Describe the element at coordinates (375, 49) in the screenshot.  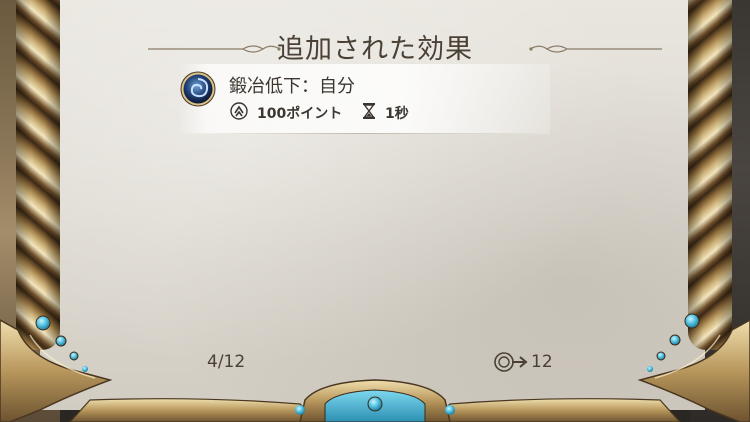
I see `panel-title: 追加された効果` at that location.